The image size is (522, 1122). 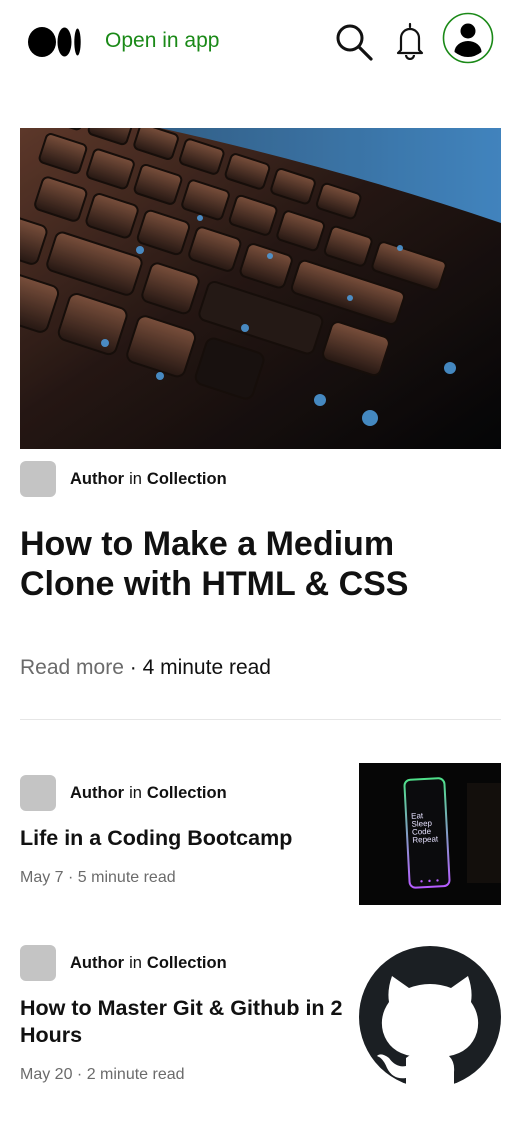 What do you see at coordinates (102, 1074) in the screenshot?
I see `post-meta: May 20 · 2 minute read` at bounding box center [102, 1074].